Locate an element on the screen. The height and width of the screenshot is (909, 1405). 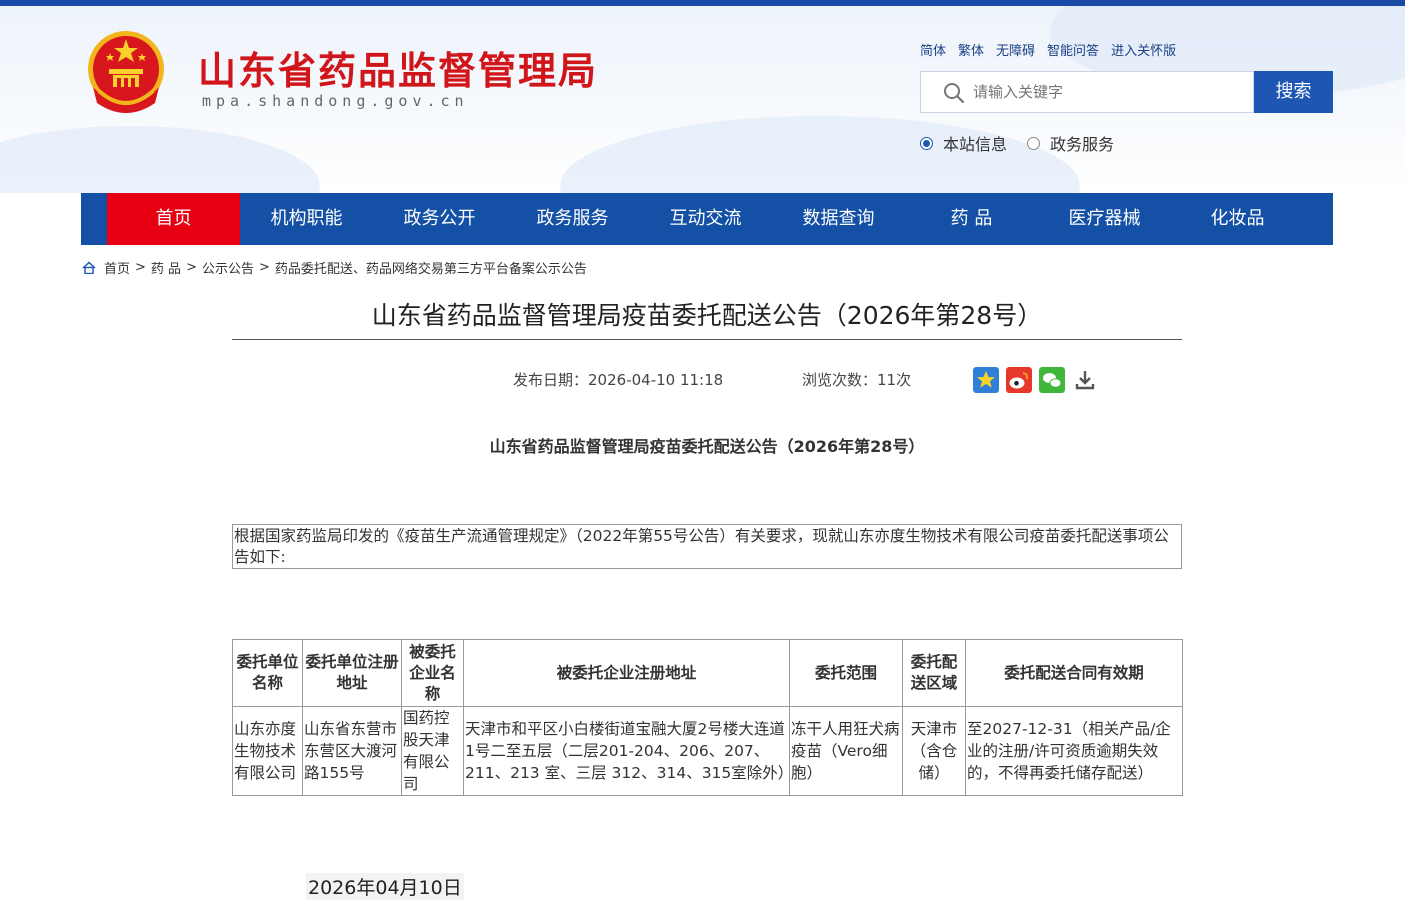
view-count: 浏览次数：11次 is located at coordinates (856, 379).